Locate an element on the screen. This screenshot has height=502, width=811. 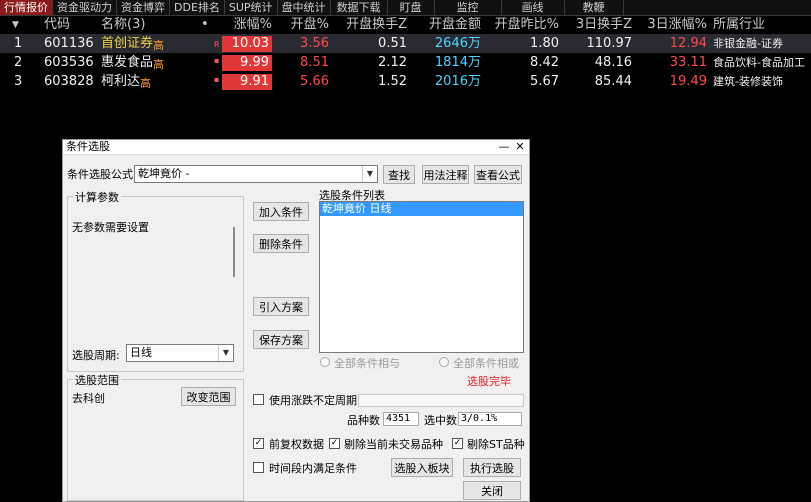
turnover-3d: 85.44 is located at coordinates (613, 81).